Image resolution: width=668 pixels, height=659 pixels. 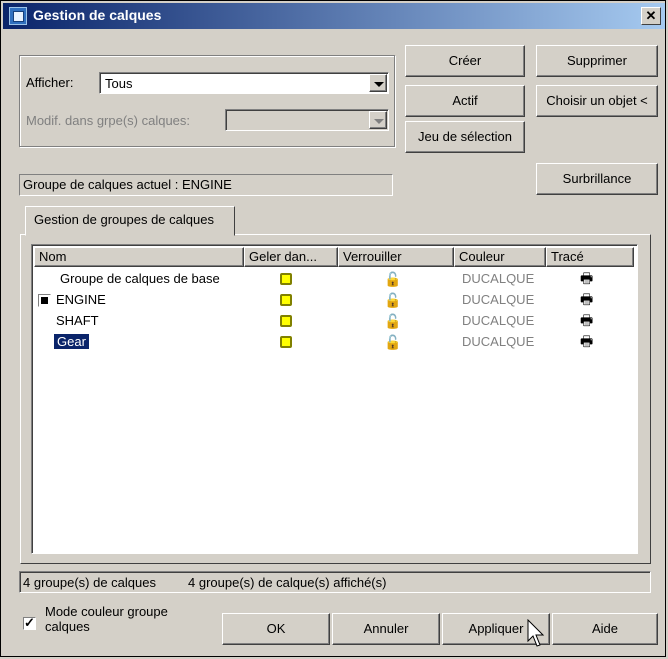 I want to click on mouse-cursor-icon, so click(x=536, y=633).